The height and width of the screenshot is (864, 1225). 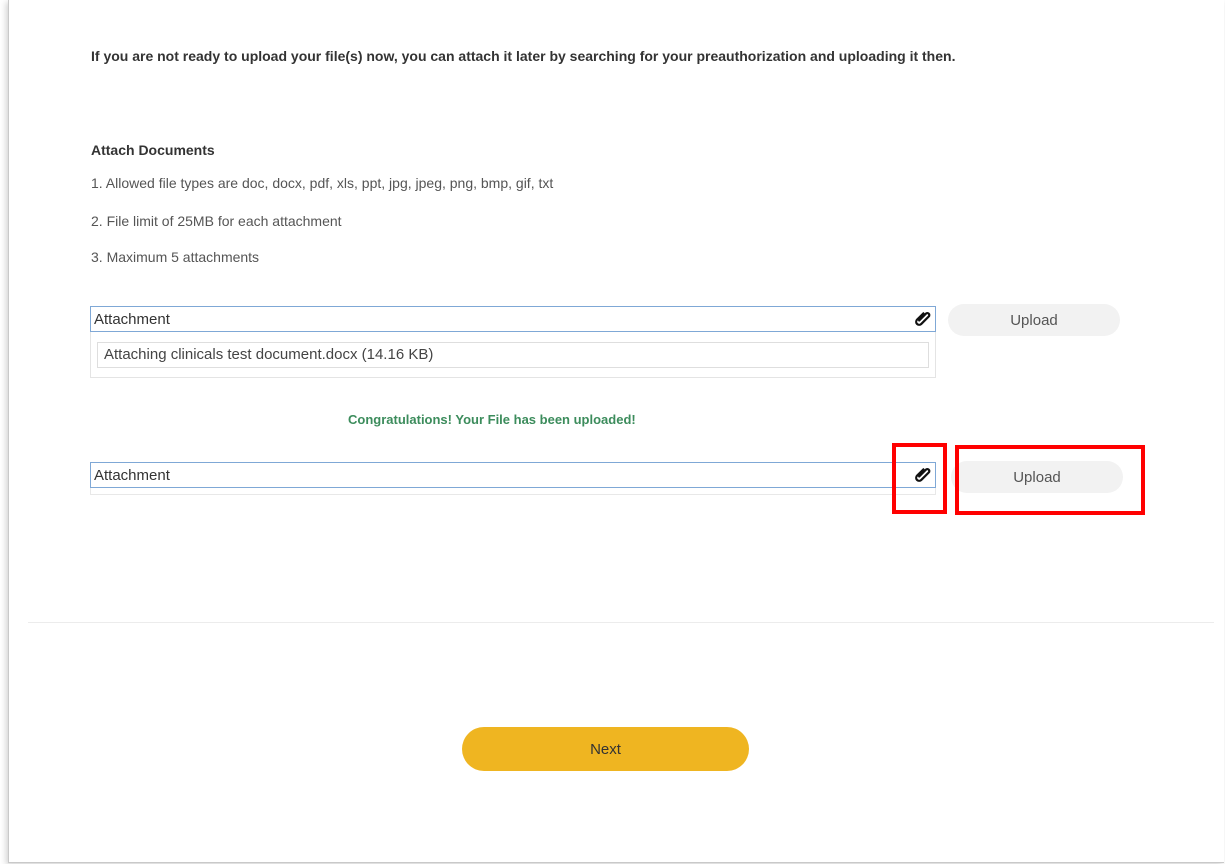 What do you see at coordinates (513, 491) in the screenshot?
I see `attachment-field-2-underpanel` at bounding box center [513, 491].